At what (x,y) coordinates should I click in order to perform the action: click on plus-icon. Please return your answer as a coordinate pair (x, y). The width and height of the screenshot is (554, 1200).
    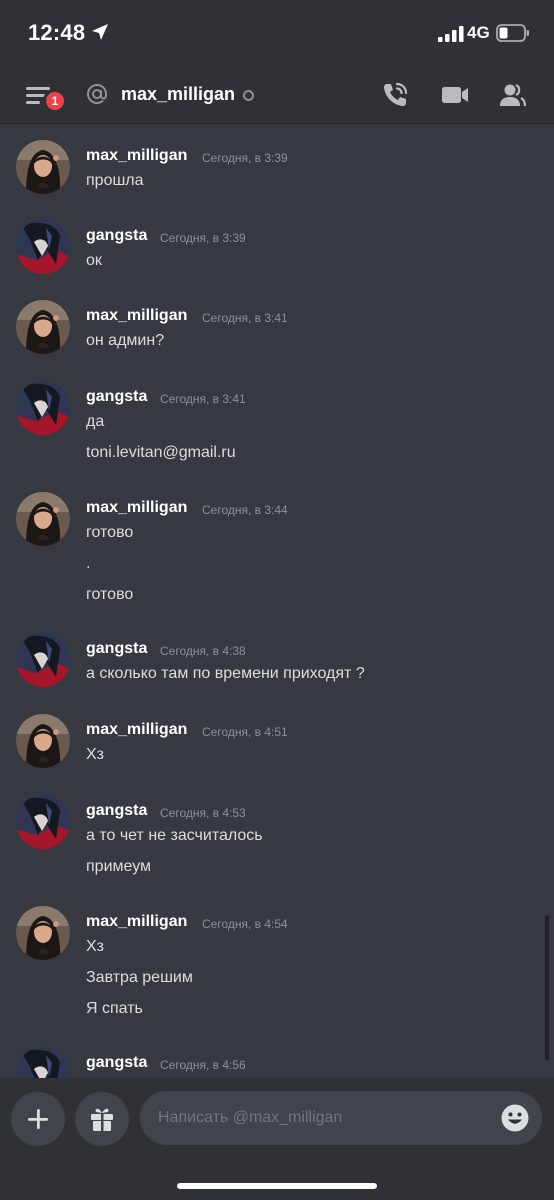
    Looking at the image, I should click on (38, 1119).